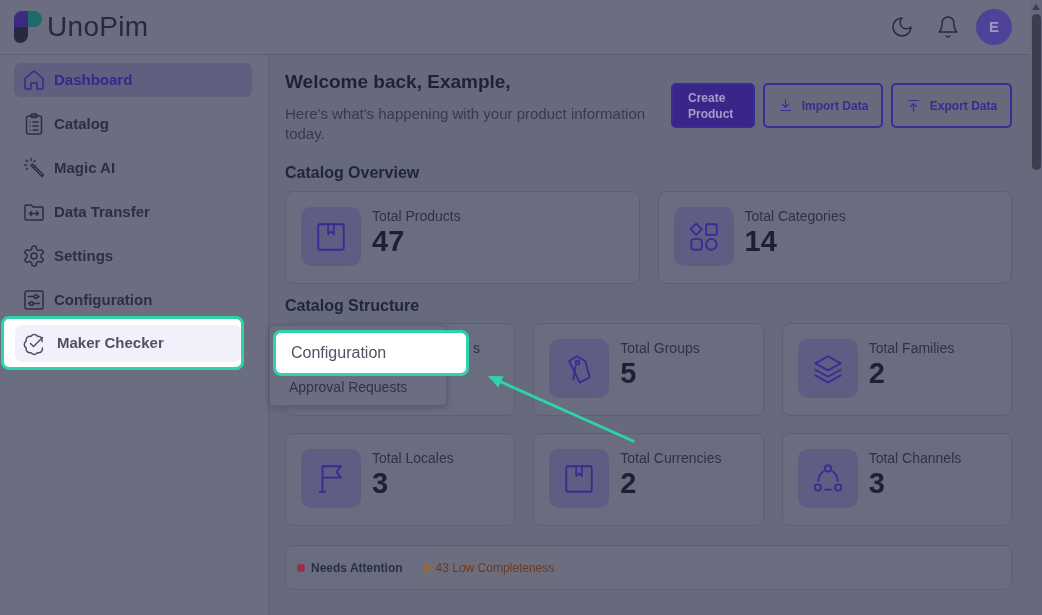 This screenshot has height=615, width=1042. What do you see at coordinates (34, 256) in the screenshot?
I see `settings-icon` at bounding box center [34, 256].